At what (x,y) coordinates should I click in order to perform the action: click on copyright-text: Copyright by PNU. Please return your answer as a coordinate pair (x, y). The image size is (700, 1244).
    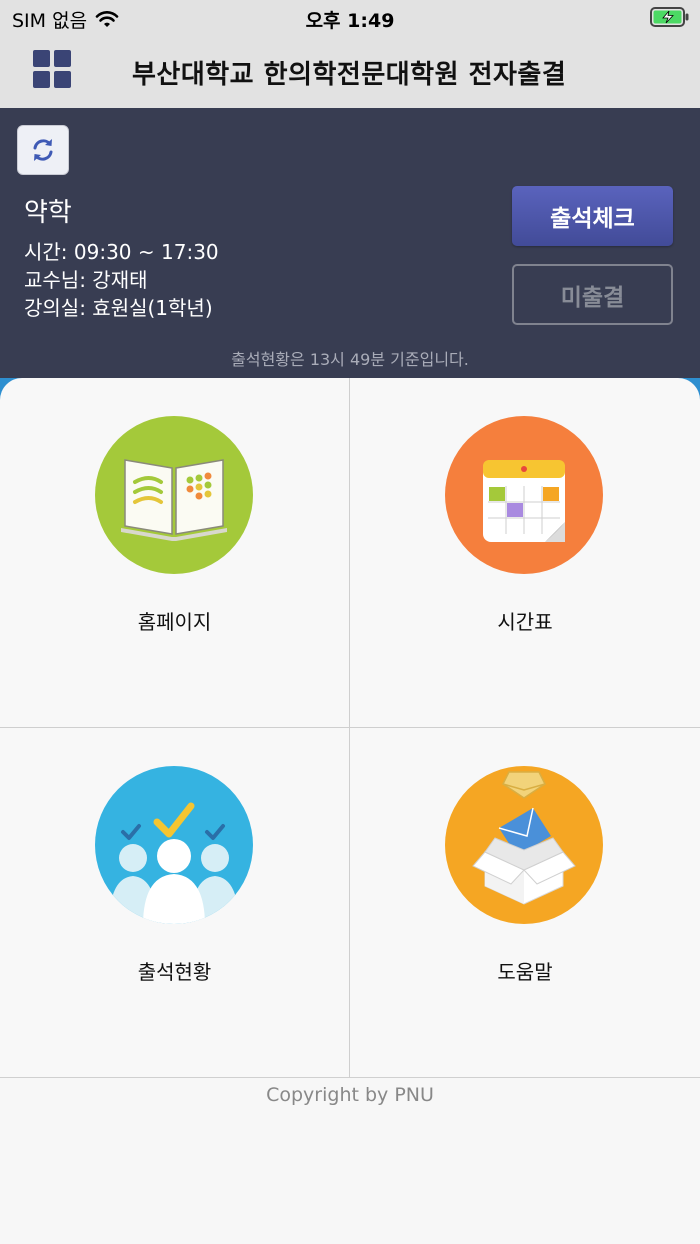
    Looking at the image, I should click on (350, 1095).